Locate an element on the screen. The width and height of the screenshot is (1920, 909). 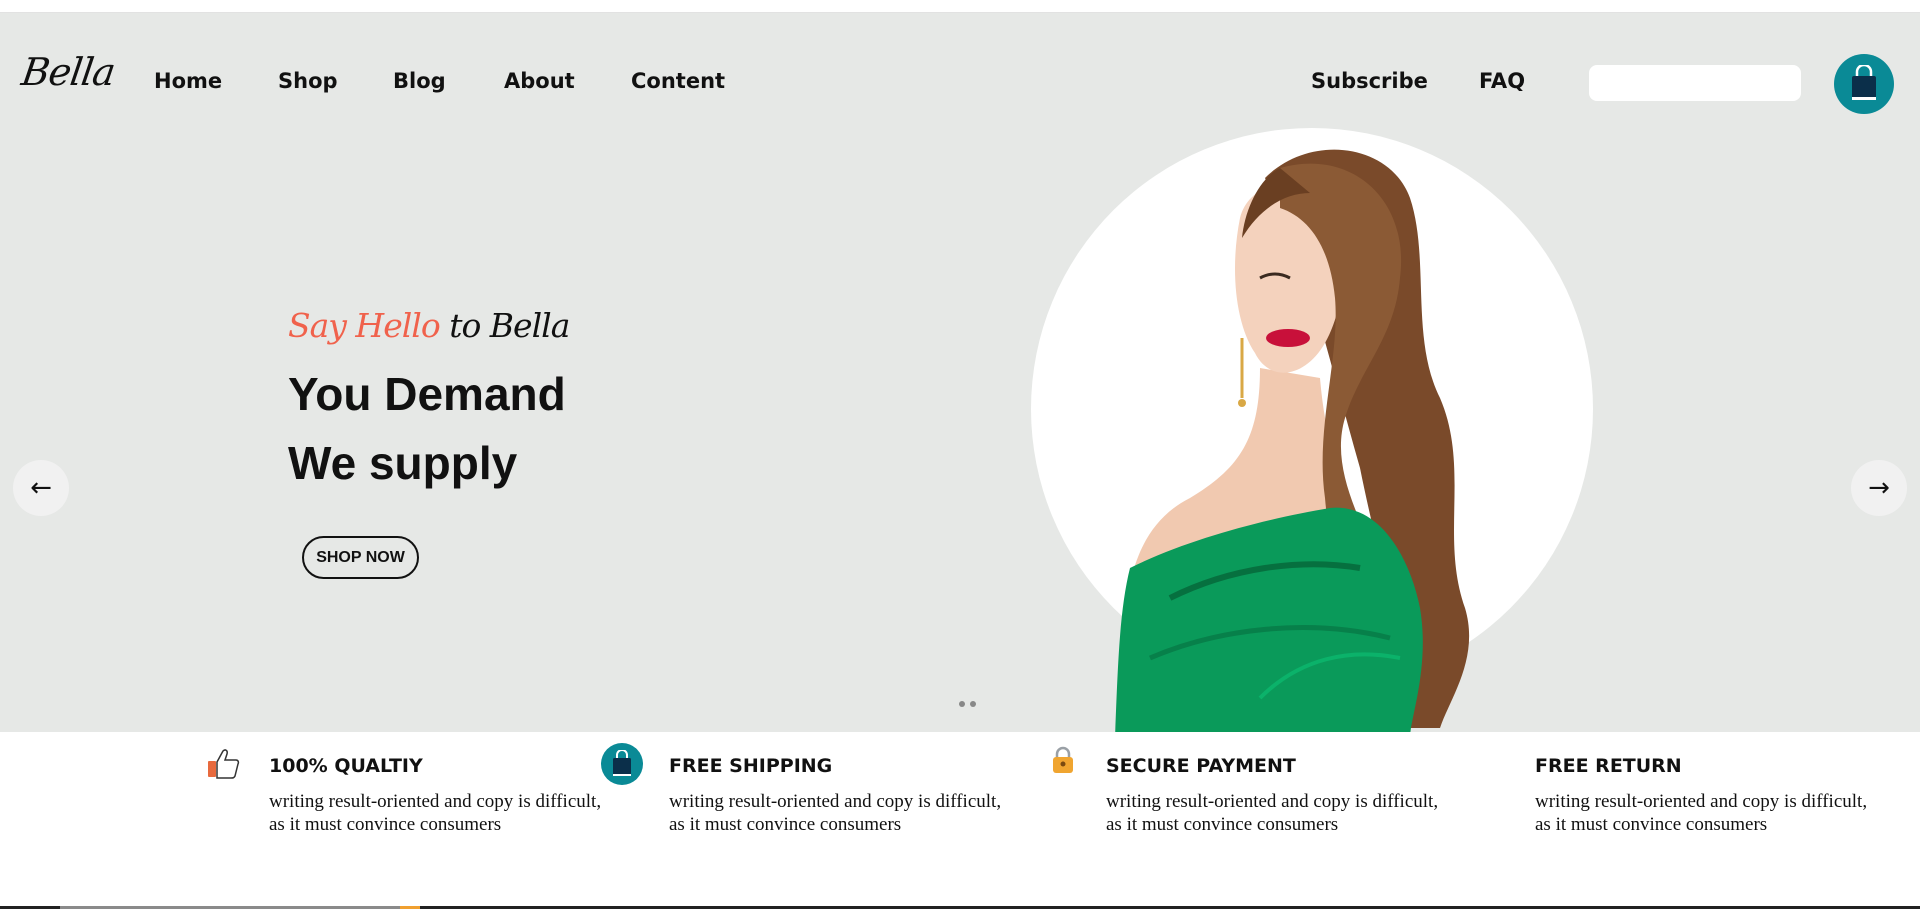
hero-headline-line1: You Demand is located at coordinates (427, 394).